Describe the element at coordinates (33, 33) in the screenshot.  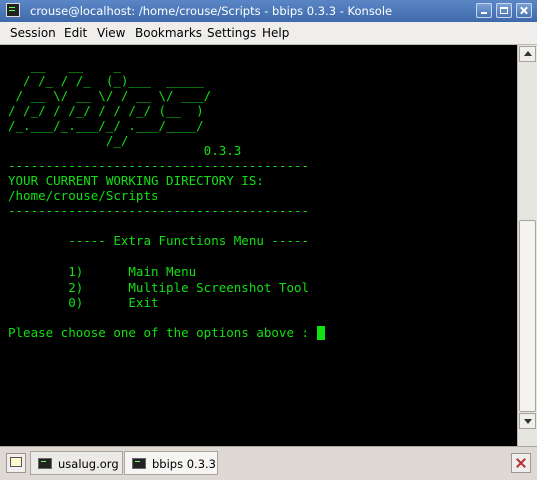
I see `menu-session: Session` at that location.